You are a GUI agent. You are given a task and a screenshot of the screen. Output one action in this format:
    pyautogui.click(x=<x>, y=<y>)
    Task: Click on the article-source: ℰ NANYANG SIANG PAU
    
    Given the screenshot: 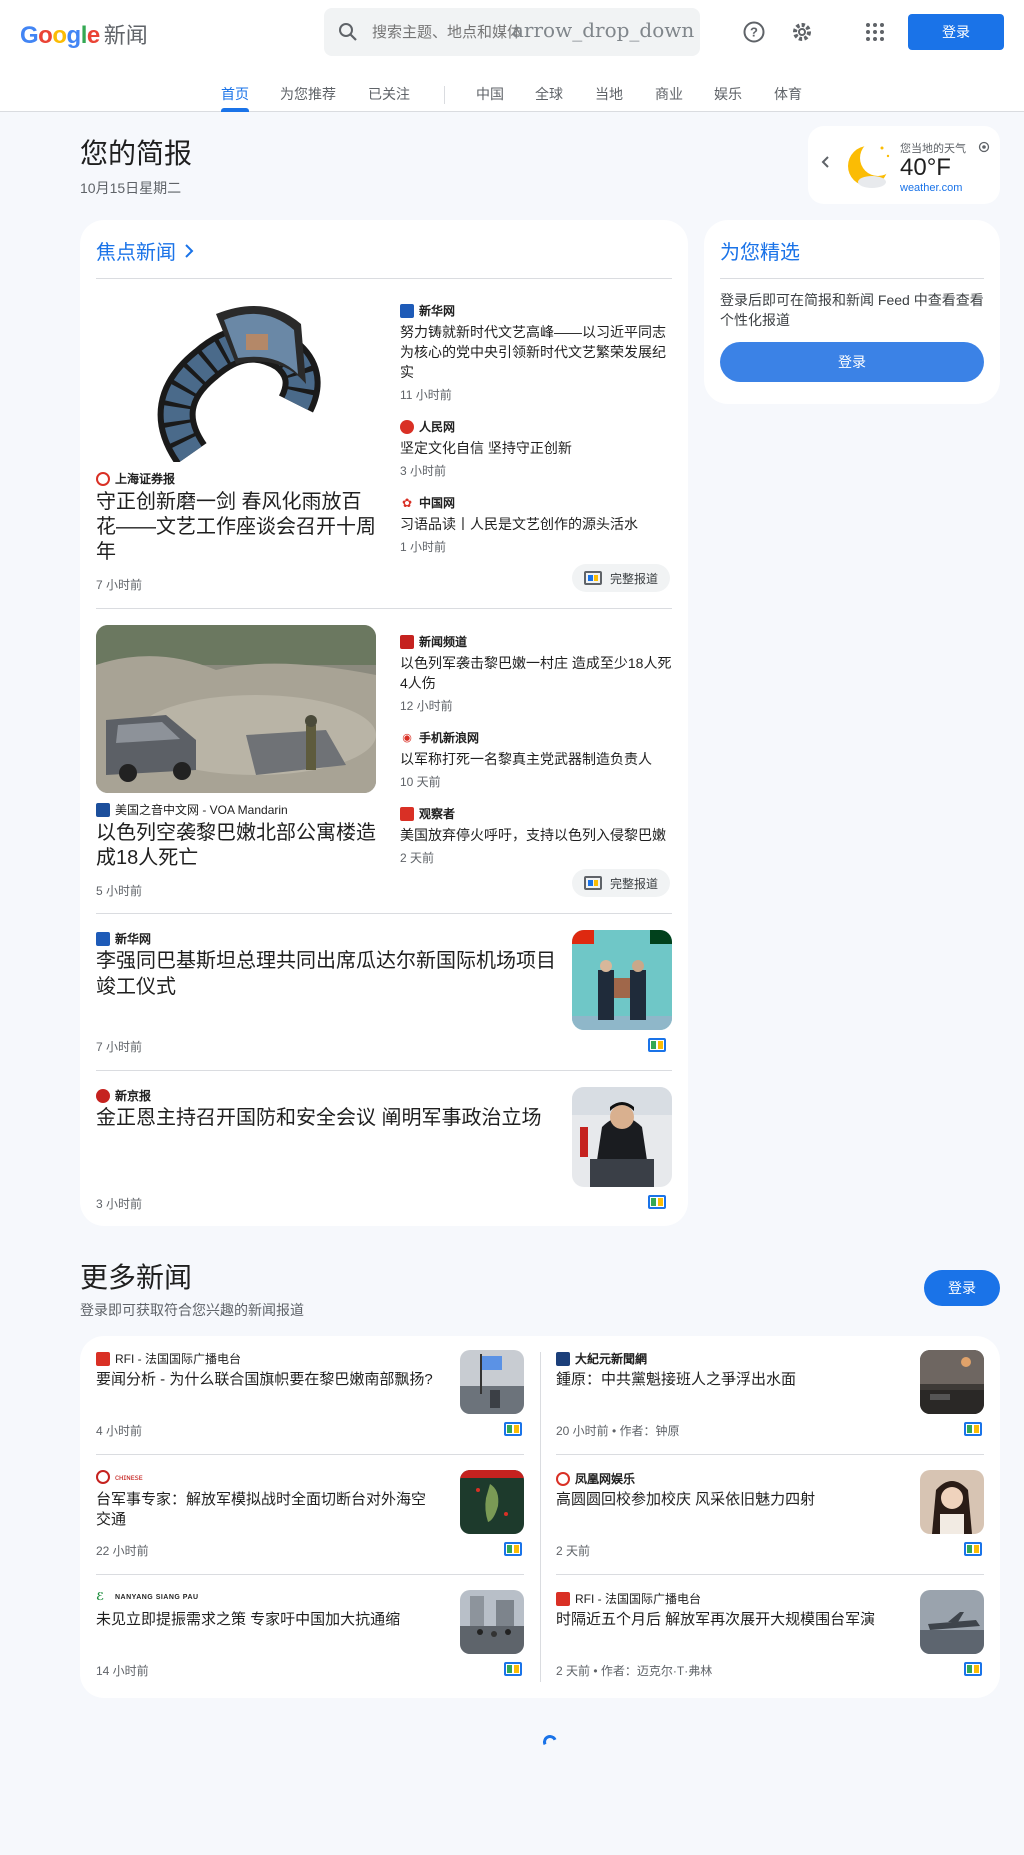 What is the action you would take?
    pyautogui.click(x=147, y=1597)
    